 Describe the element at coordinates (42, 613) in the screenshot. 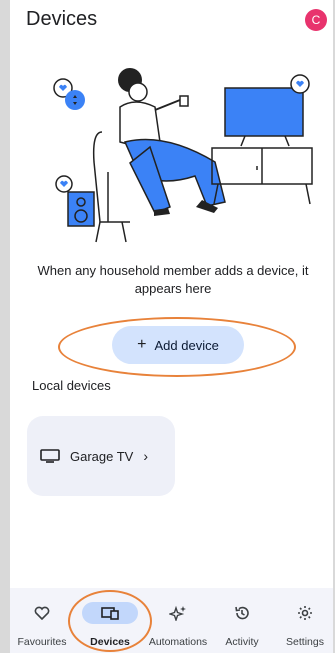

I see `heart-icon` at that location.